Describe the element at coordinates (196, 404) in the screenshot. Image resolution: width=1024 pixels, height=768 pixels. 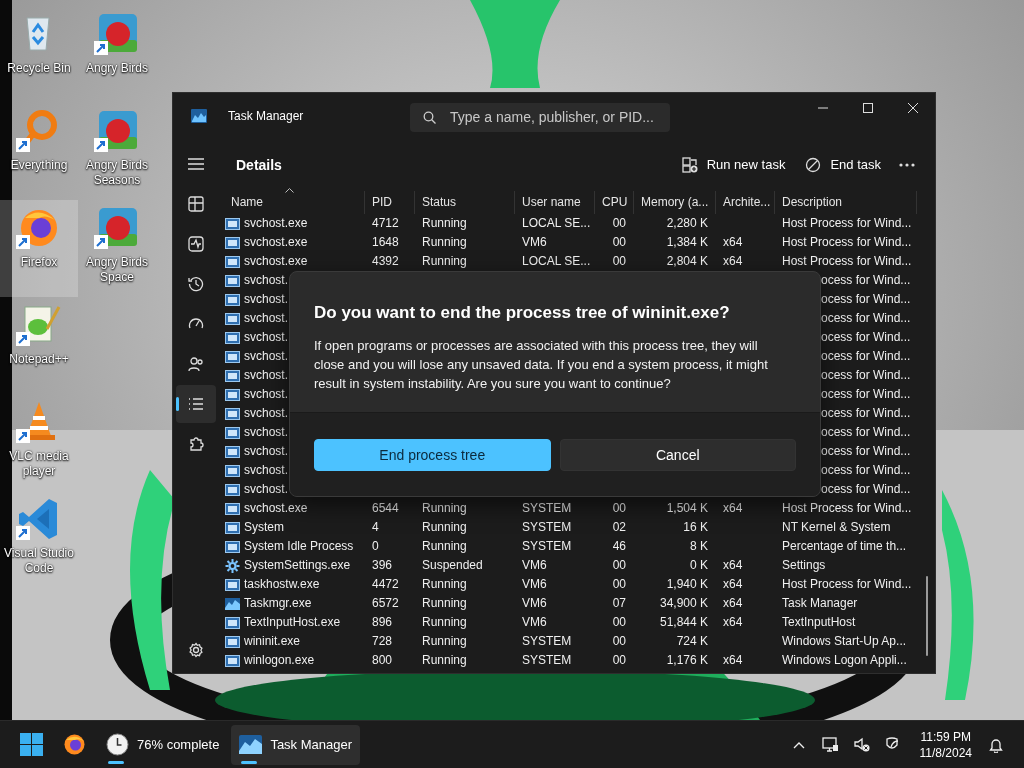
I see `nav-tab` at that location.